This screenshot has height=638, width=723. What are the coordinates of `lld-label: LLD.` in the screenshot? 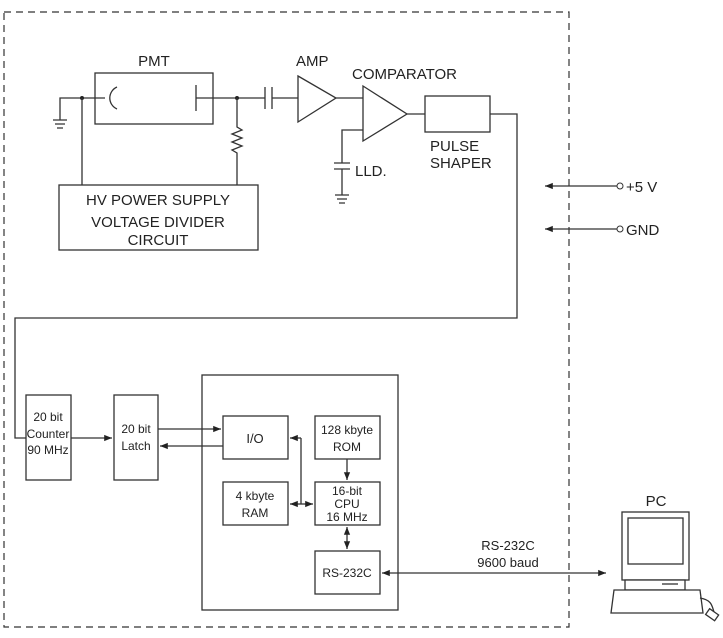 It's located at (371, 171).